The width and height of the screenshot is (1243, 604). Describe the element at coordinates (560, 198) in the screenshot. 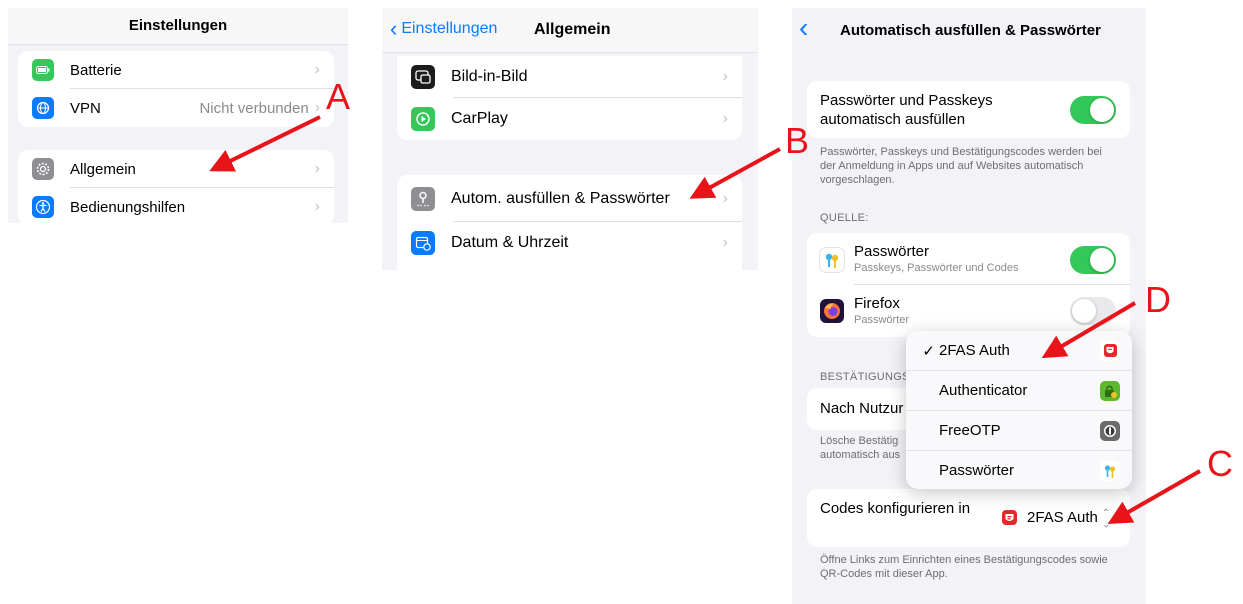

I see `settings-item-label: Autom. ausfüllen & Passwörter` at that location.